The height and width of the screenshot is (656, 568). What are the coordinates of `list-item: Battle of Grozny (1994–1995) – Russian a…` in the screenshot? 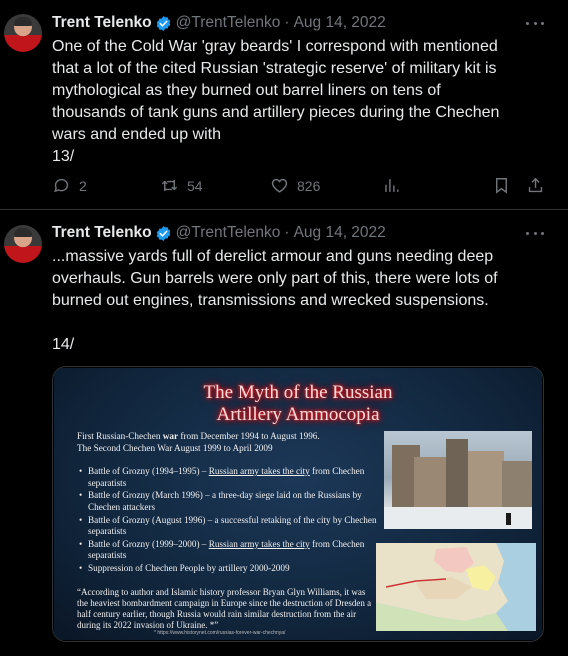 It's located at (227, 477).